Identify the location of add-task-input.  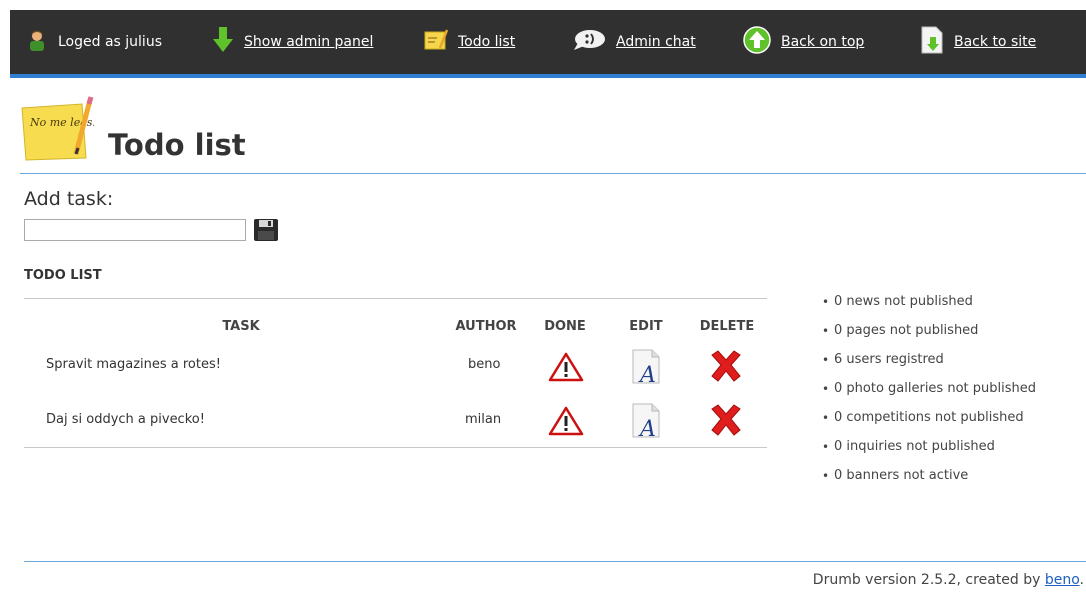
(135, 230).